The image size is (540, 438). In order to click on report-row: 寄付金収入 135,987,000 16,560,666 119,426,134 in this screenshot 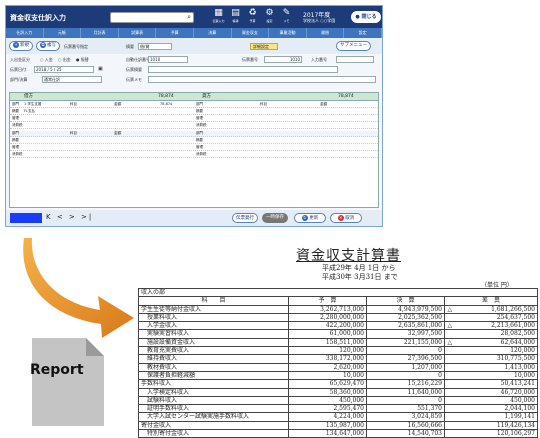, I will do `click(338, 425)`.